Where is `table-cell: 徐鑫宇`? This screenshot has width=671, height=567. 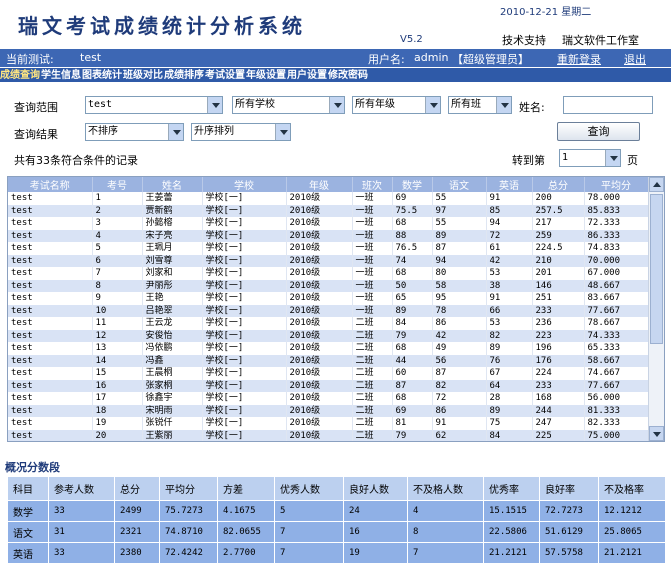
table-cell: 徐鑫宇 is located at coordinates (172, 398).